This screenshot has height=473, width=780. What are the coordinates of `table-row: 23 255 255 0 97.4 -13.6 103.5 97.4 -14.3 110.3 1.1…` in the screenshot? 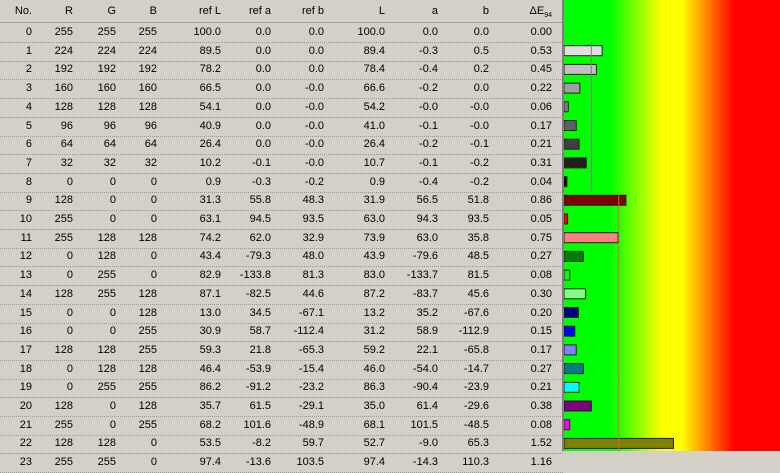 It's located at (281, 463).